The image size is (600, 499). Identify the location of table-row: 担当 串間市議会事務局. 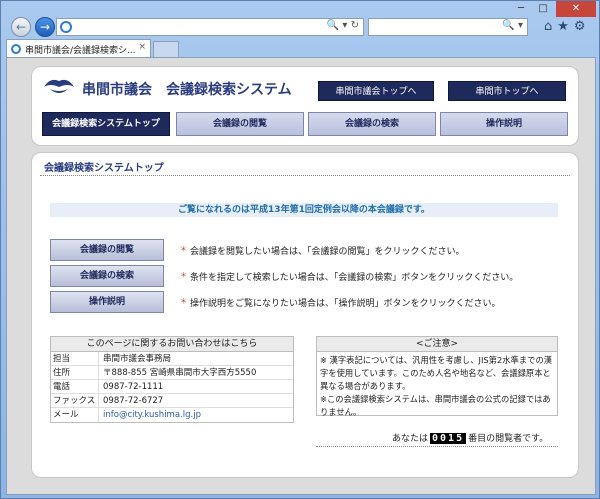
(172, 359).